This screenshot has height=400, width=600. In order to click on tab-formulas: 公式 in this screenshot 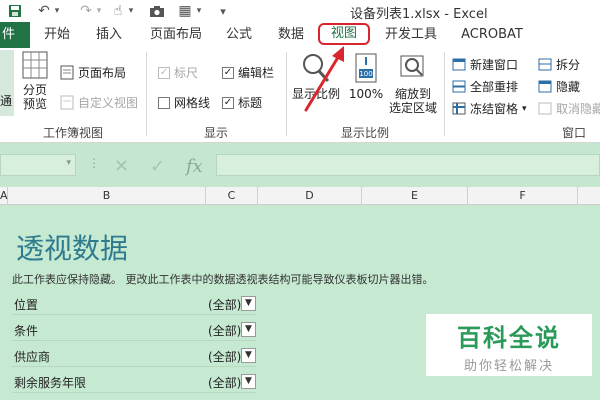, I will do `click(239, 35)`.